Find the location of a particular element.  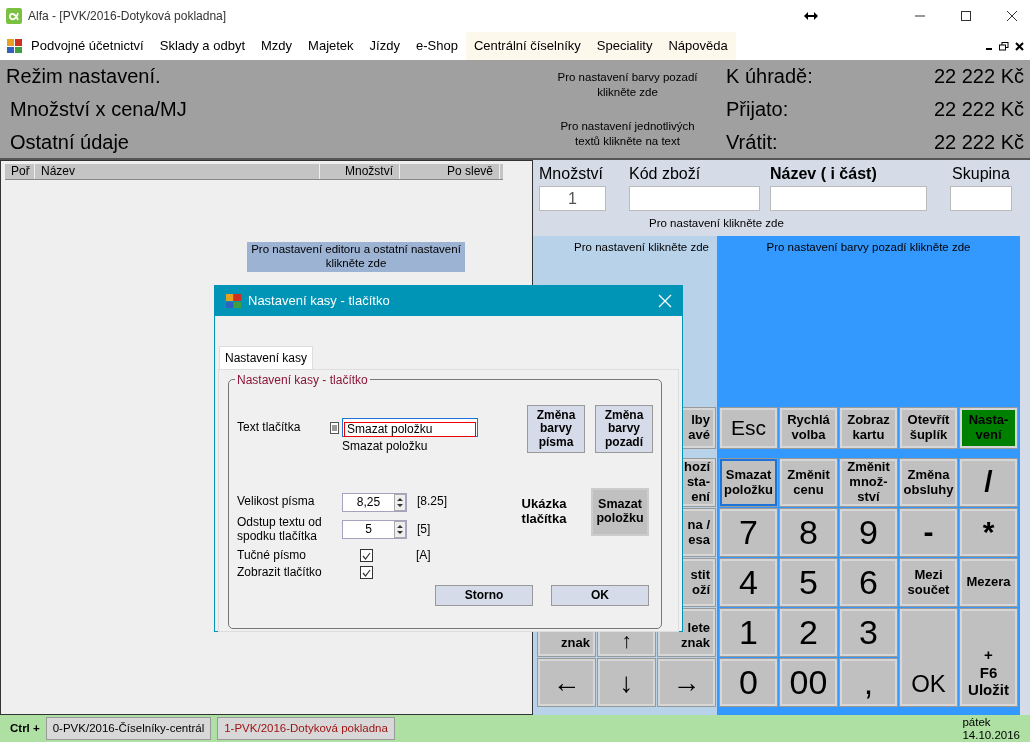

field-label: Odstup textu od spodku tlačítka is located at coordinates (280, 529).